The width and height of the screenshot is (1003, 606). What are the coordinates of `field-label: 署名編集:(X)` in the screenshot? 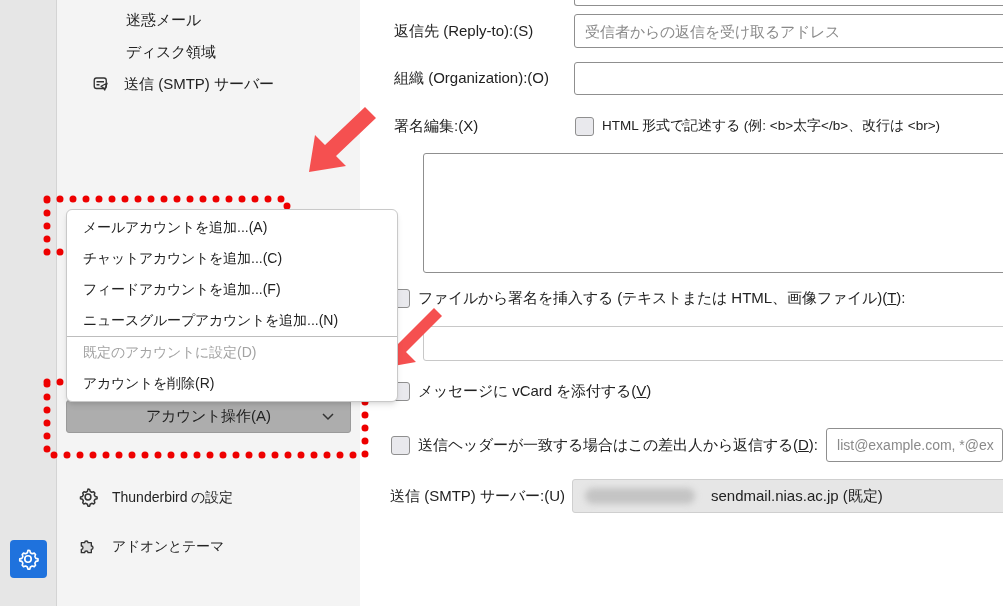 It's located at (437, 125).